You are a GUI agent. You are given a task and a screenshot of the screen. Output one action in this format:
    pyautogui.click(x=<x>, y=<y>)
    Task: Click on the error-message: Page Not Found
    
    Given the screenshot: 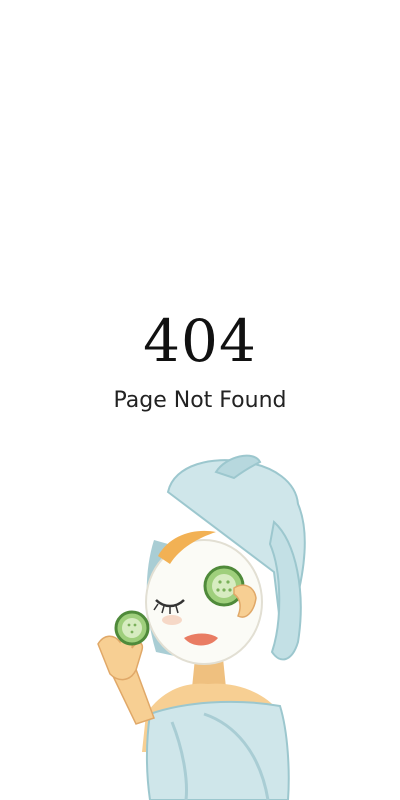 What is the action you would take?
    pyautogui.click(x=200, y=400)
    